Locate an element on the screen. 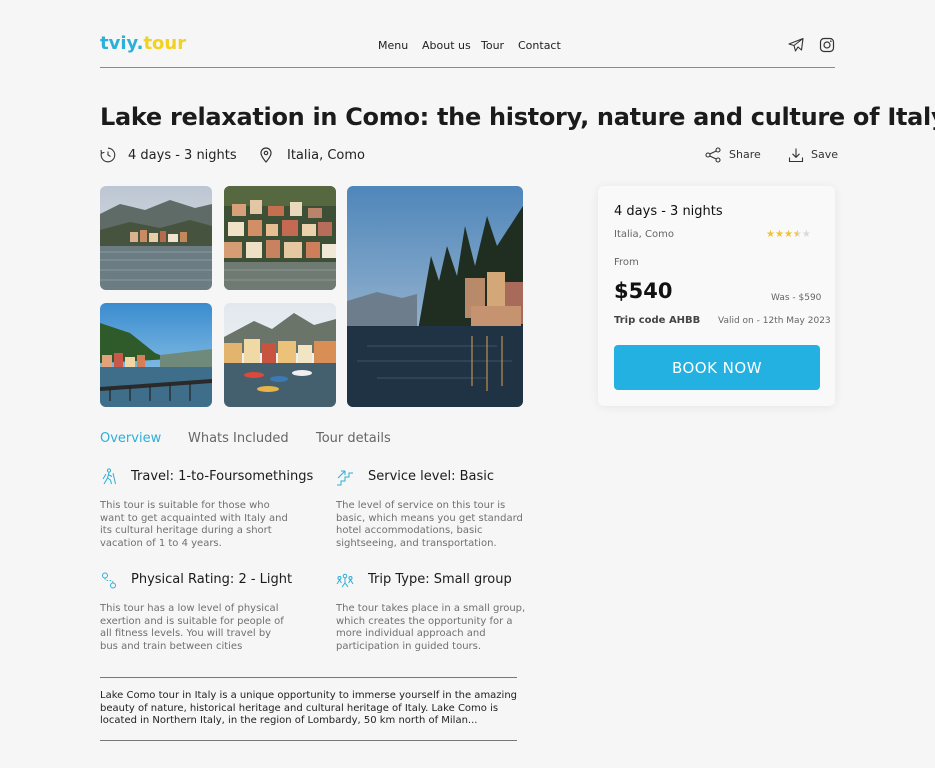 The image size is (935, 768). trip-code: Trip code AHBB is located at coordinates (657, 320).